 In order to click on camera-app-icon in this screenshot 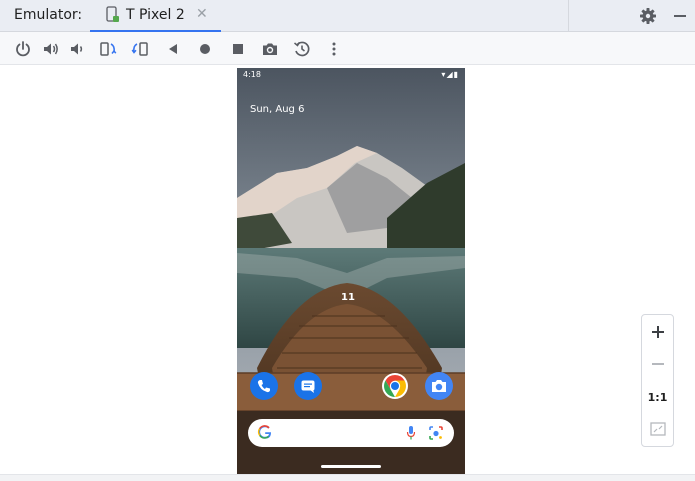, I will do `click(439, 386)`.